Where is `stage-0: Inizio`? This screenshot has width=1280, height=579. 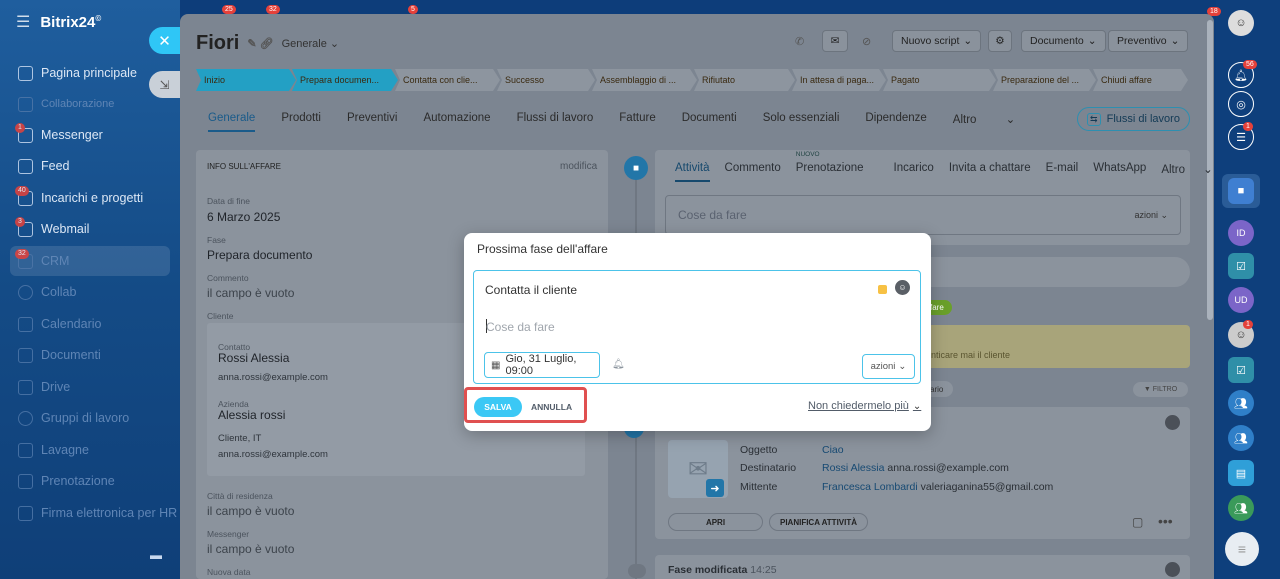
stage-0: Inizio is located at coordinates (246, 80).